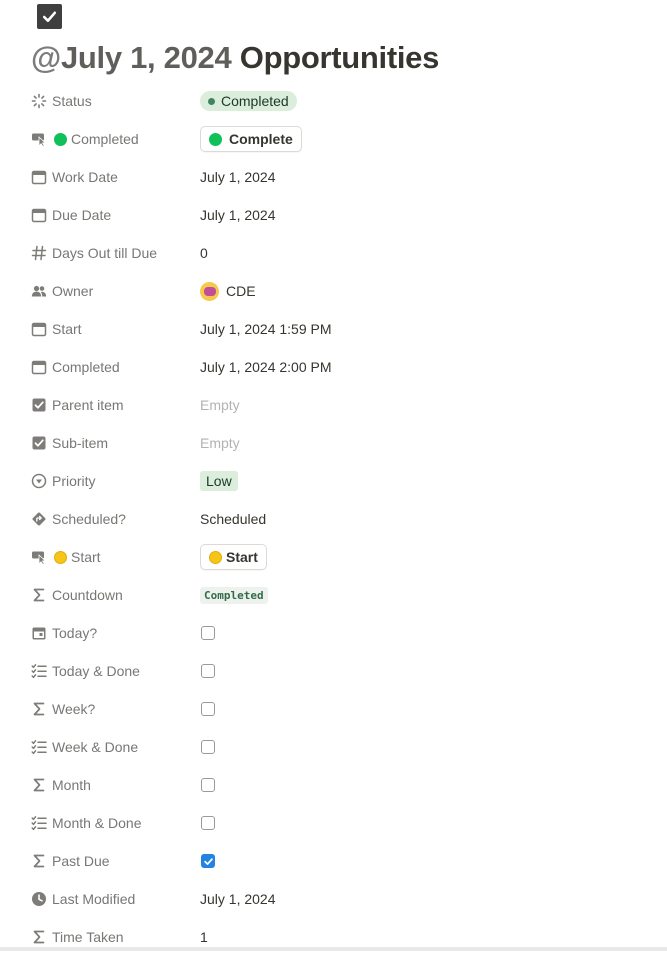 Image resolution: width=667 pixels, height=956 pixels. Describe the element at coordinates (63, 481) in the screenshot. I see `property-name: Priority` at that location.